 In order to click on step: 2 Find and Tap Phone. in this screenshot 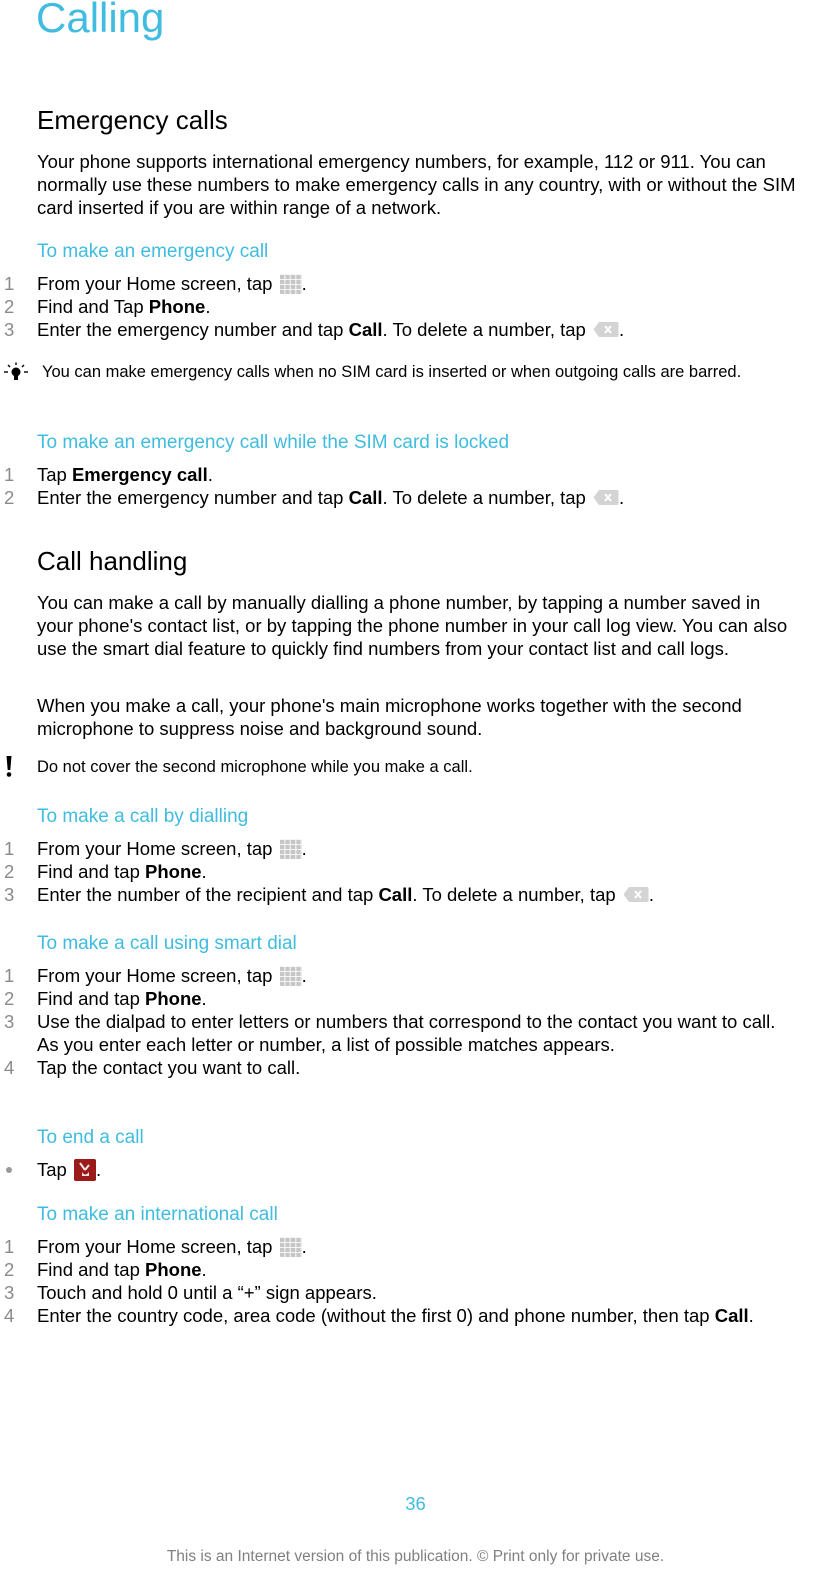, I will do `click(388, 306)`.